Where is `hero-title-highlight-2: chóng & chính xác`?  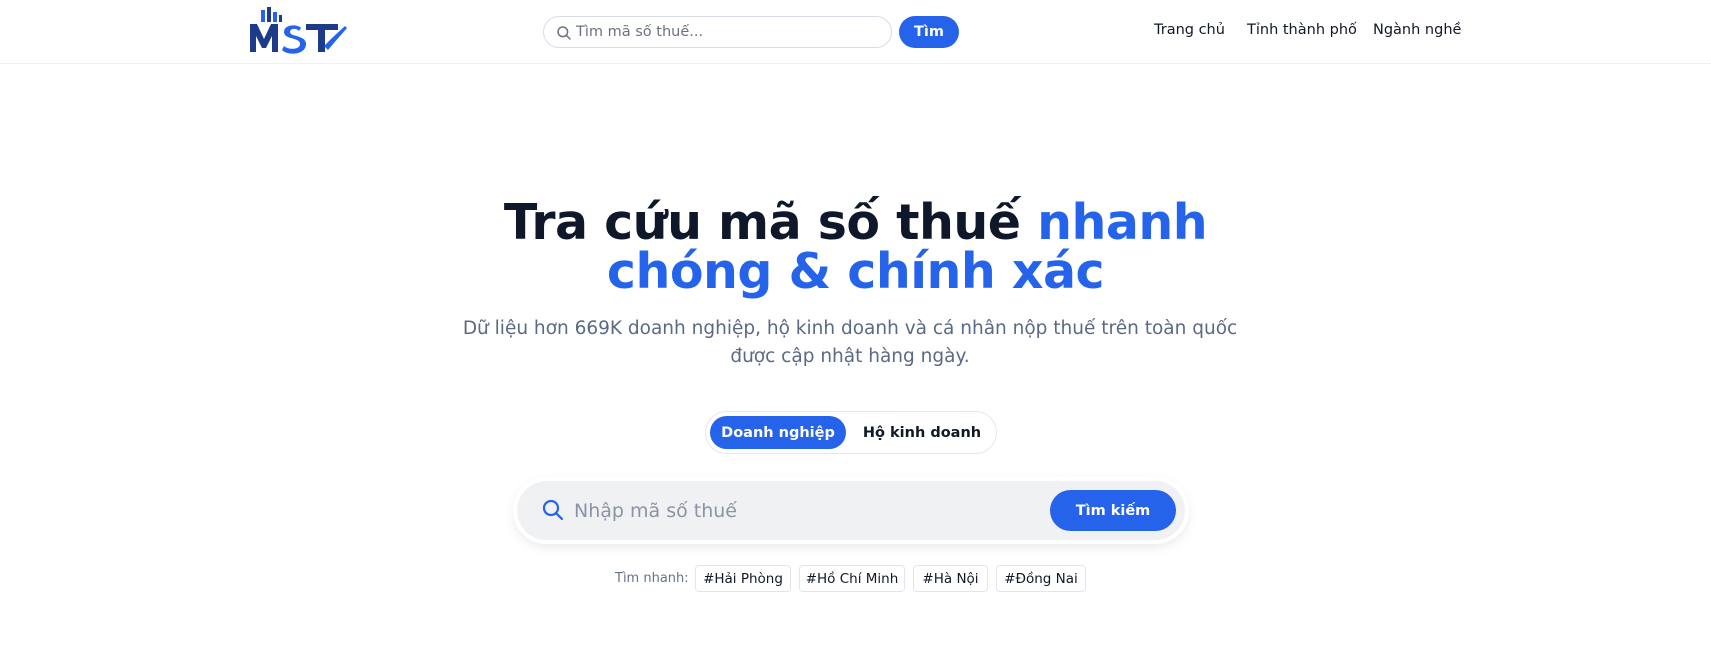 hero-title-highlight-2: chóng & chính xác is located at coordinates (855, 271).